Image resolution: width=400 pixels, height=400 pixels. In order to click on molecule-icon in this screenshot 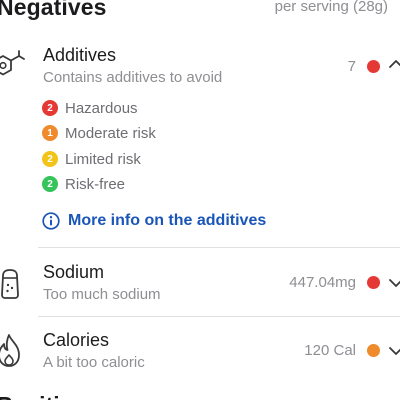, I will do `click(12, 63)`.